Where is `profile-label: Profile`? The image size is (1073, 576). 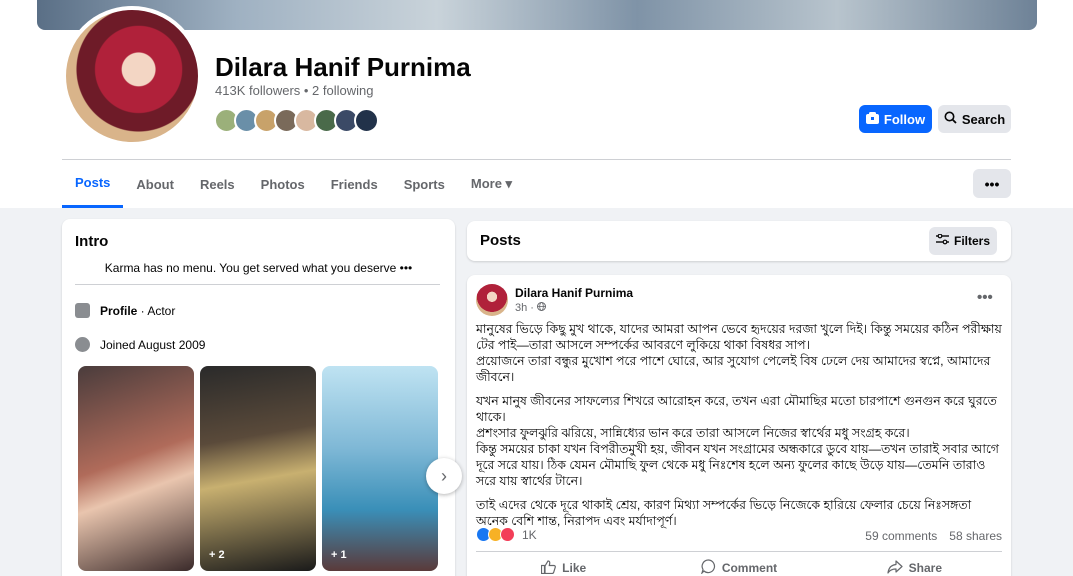
profile-label: Profile is located at coordinates (119, 310).